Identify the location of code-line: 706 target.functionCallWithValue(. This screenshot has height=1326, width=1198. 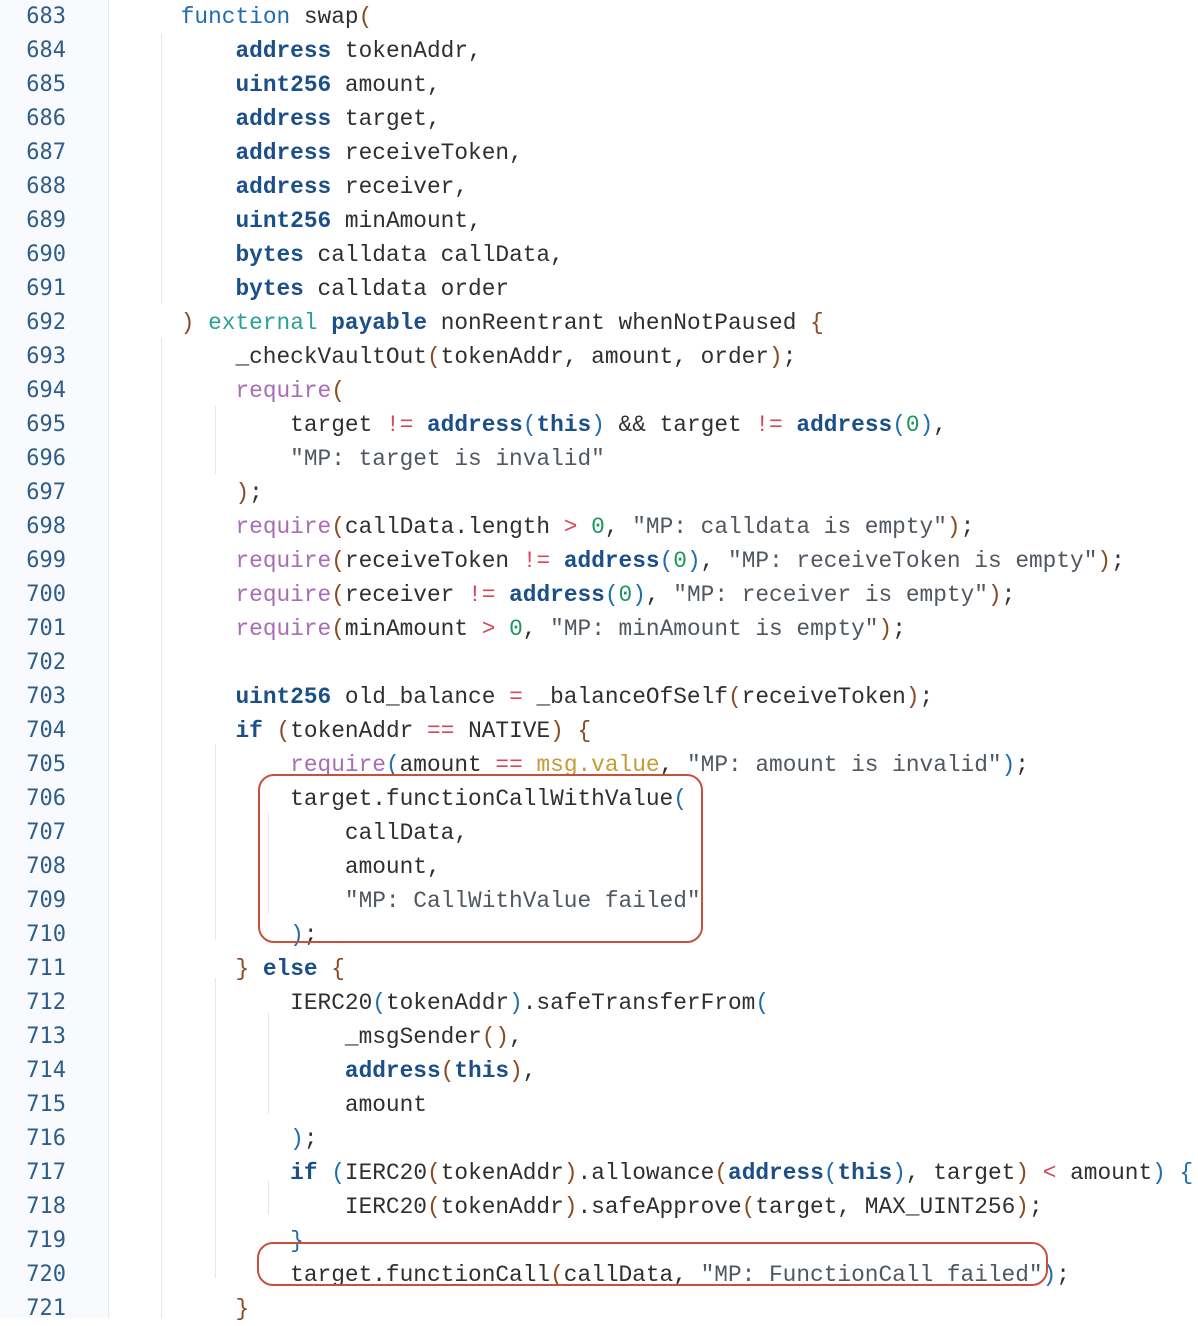
(599, 799).